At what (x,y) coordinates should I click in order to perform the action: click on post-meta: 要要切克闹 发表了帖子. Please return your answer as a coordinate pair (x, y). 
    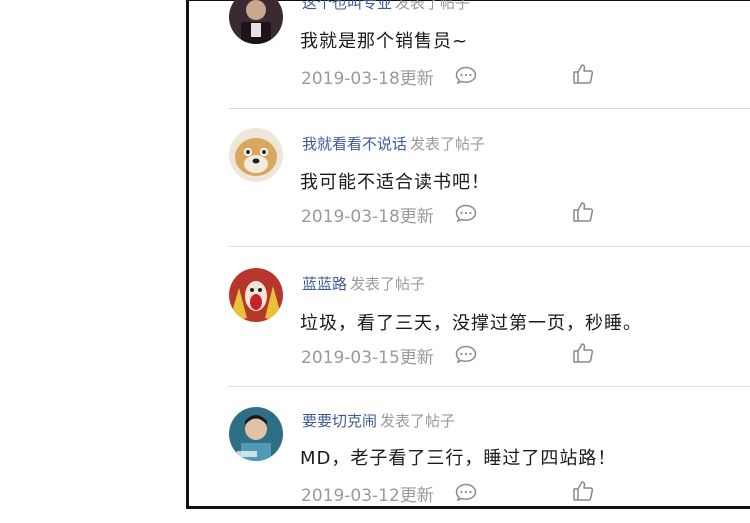
    Looking at the image, I should click on (378, 420).